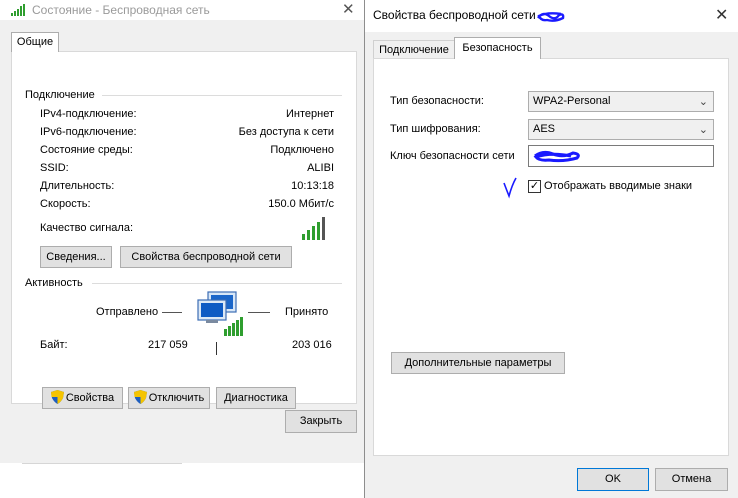 Image resolution: width=738 pixels, height=498 pixels. Describe the element at coordinates (454, 15) in the screenshot. I see `props-window-title: Свойства беспроводной сети` at that location.